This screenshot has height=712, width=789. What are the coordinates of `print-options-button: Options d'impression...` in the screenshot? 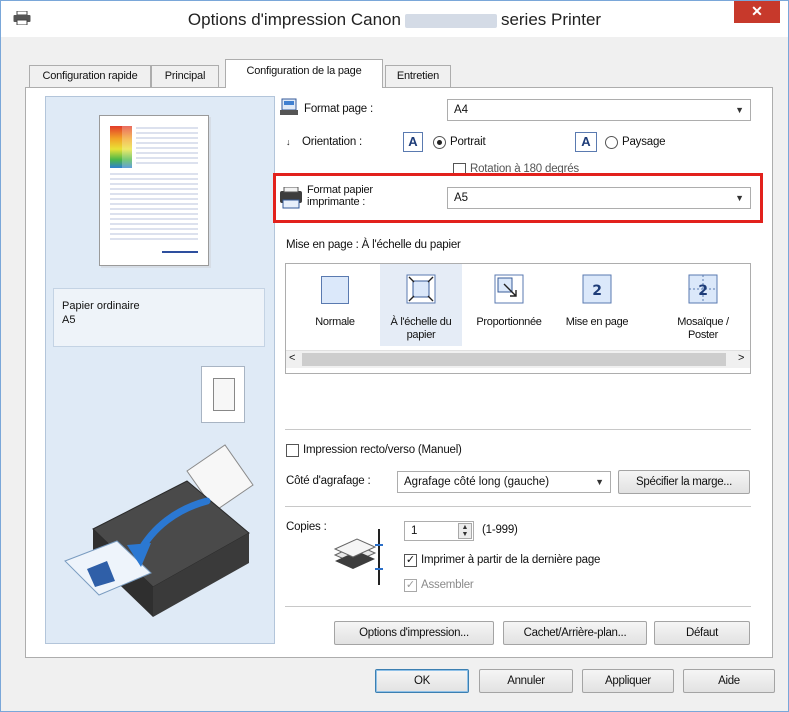 It's located at (414, 633).